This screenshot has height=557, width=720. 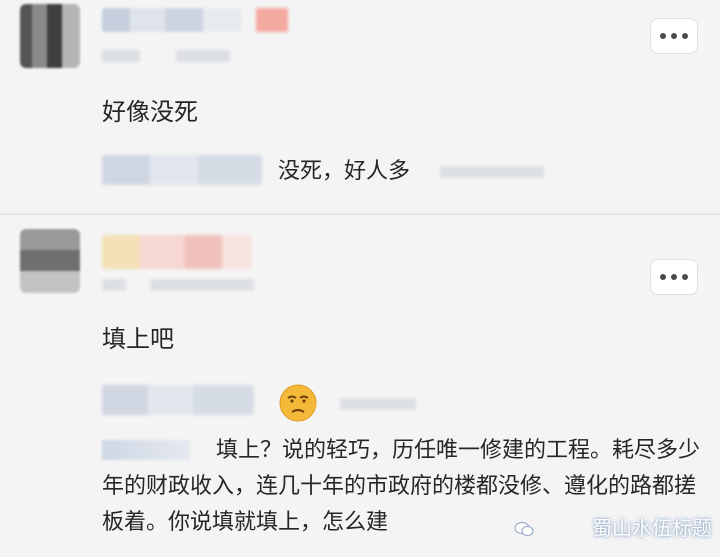 What do you see at coordinates (524, 529) in the screenshot?
I see `wechat-logo-icon` at bounding box center [524, 529].